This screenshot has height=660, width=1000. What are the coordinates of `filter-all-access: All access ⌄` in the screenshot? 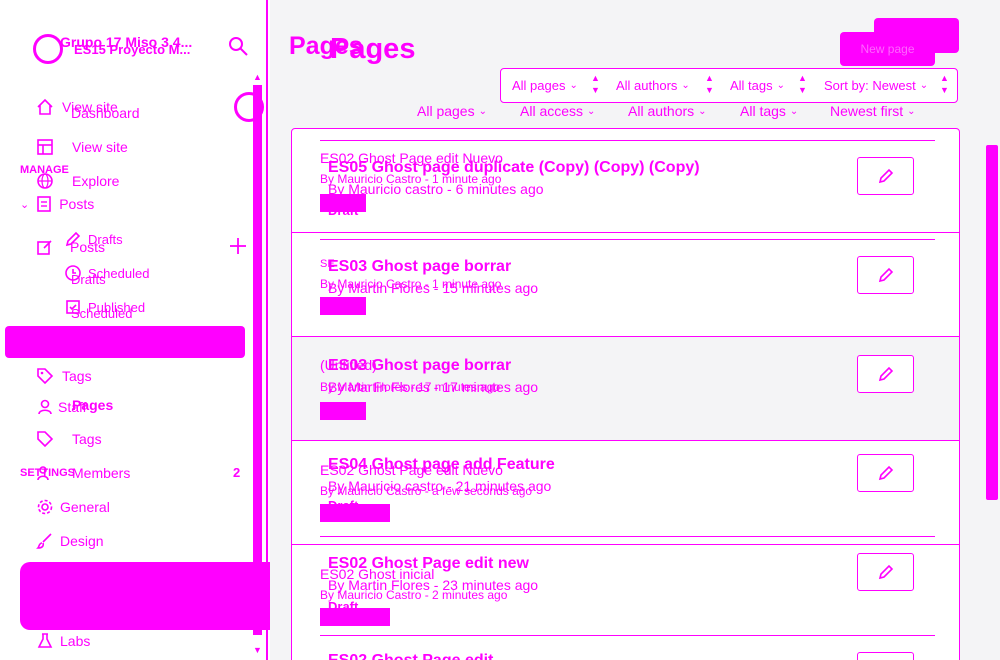 It's located at (557, 111).